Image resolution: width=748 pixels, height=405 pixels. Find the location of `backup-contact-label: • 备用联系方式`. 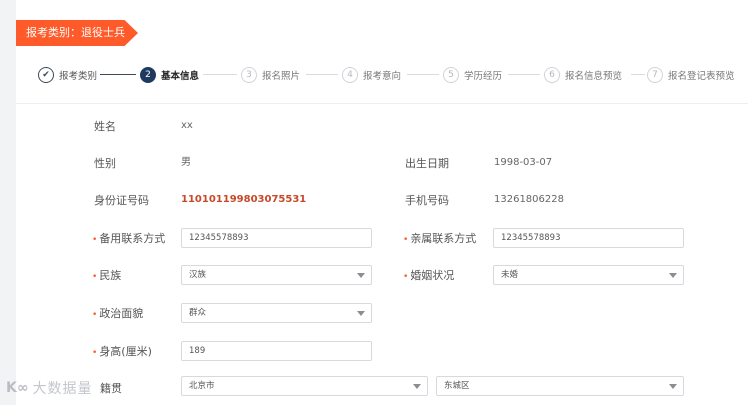

backup-contact-label: • 备用联系方式 is located at coordinates (128, 239).